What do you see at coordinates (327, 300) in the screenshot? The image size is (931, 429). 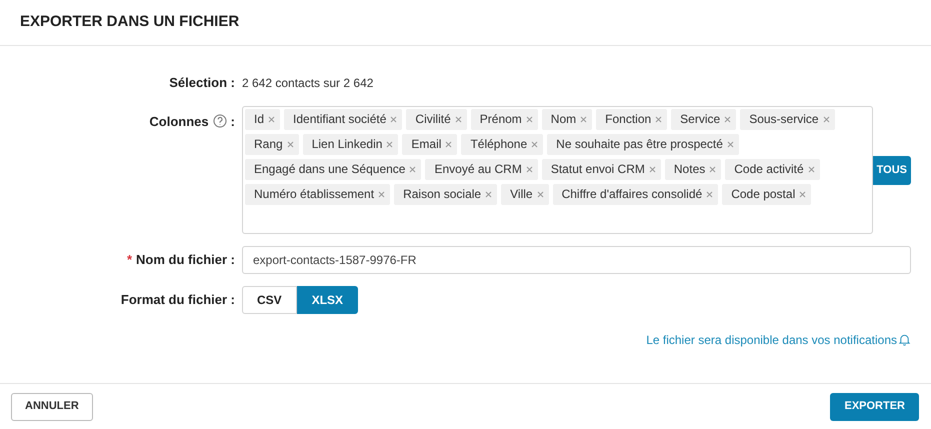 I see `format-toggle: XLSX` at bounding box center [327, 300].